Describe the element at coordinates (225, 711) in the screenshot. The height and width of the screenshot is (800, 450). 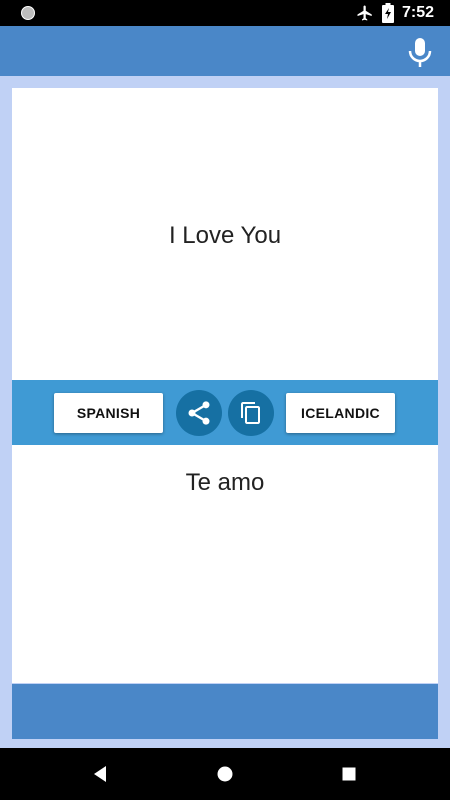
I see `bottom-bar` at that location.